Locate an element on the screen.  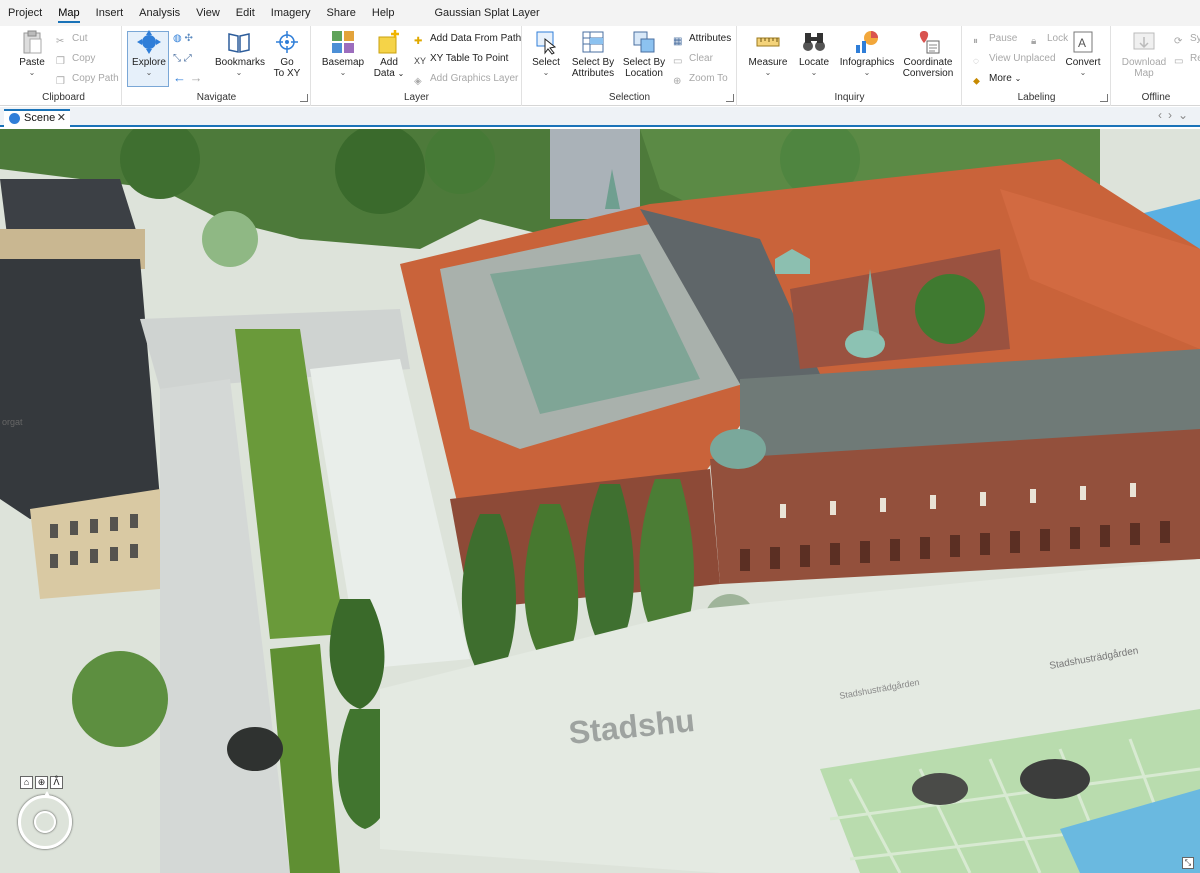
bookmarks-button: Bookmarks ⌄ is located at coordinates (240, 53).